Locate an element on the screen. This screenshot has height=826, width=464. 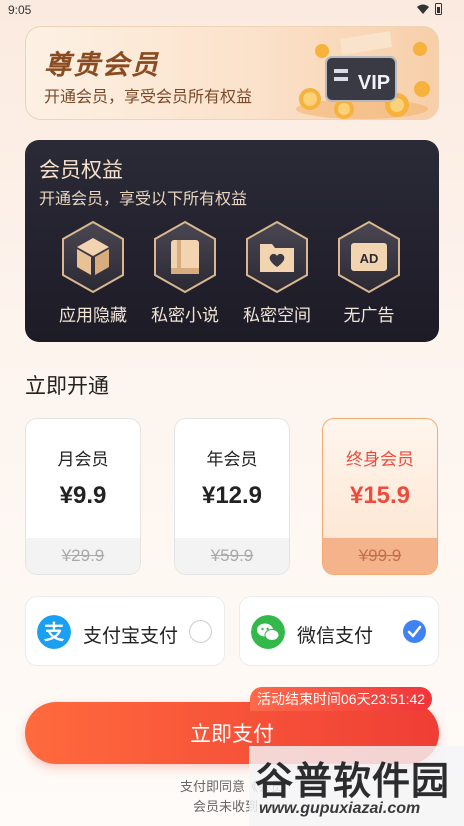
wechat-pay-option: 微信支付 is located at coordinates (339, 631).